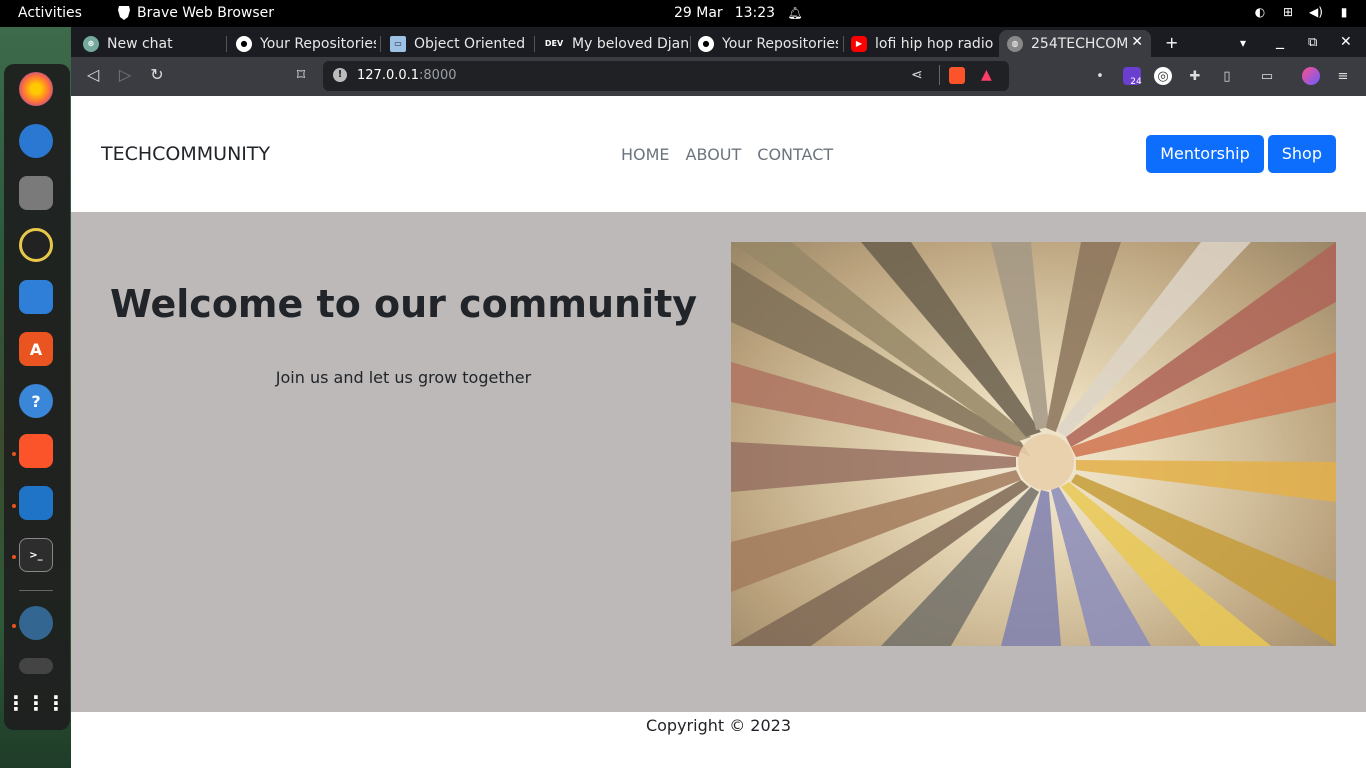 The width and height of the screenshot is (1366, 768). Describe the element at coordinates (403, 304) in the screenshot. I see `hero-title: Welcome to our community` at that location.